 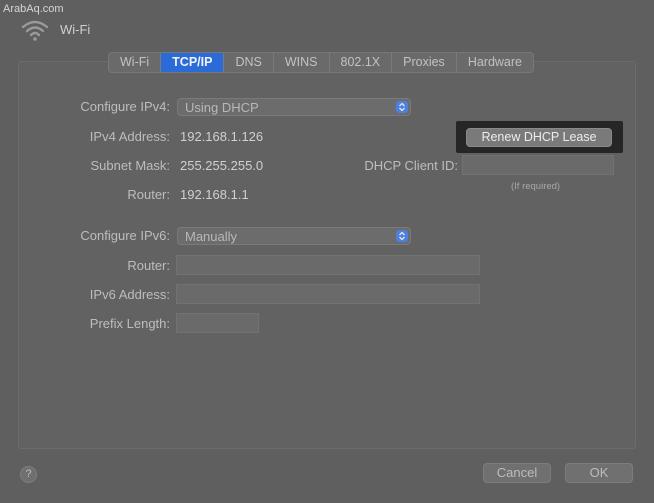 What do you see at coordinates (495, 62) in the screenshot?
I see `tab-hardware: Hardware` at bounding box center [495, 62].